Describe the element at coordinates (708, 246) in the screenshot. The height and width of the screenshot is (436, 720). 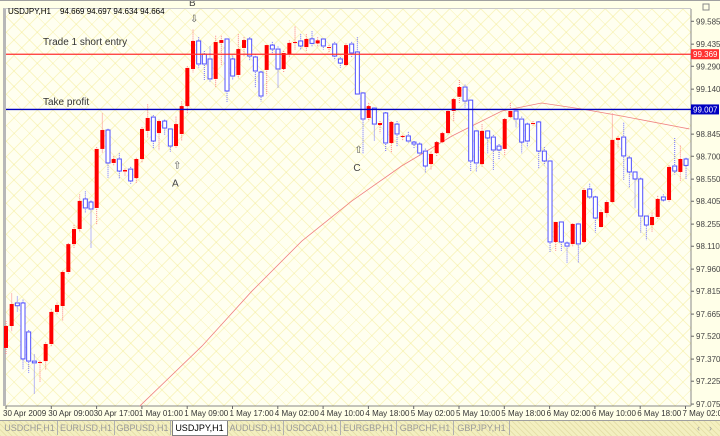
I see `price-tick-label: 98.110` at that location.